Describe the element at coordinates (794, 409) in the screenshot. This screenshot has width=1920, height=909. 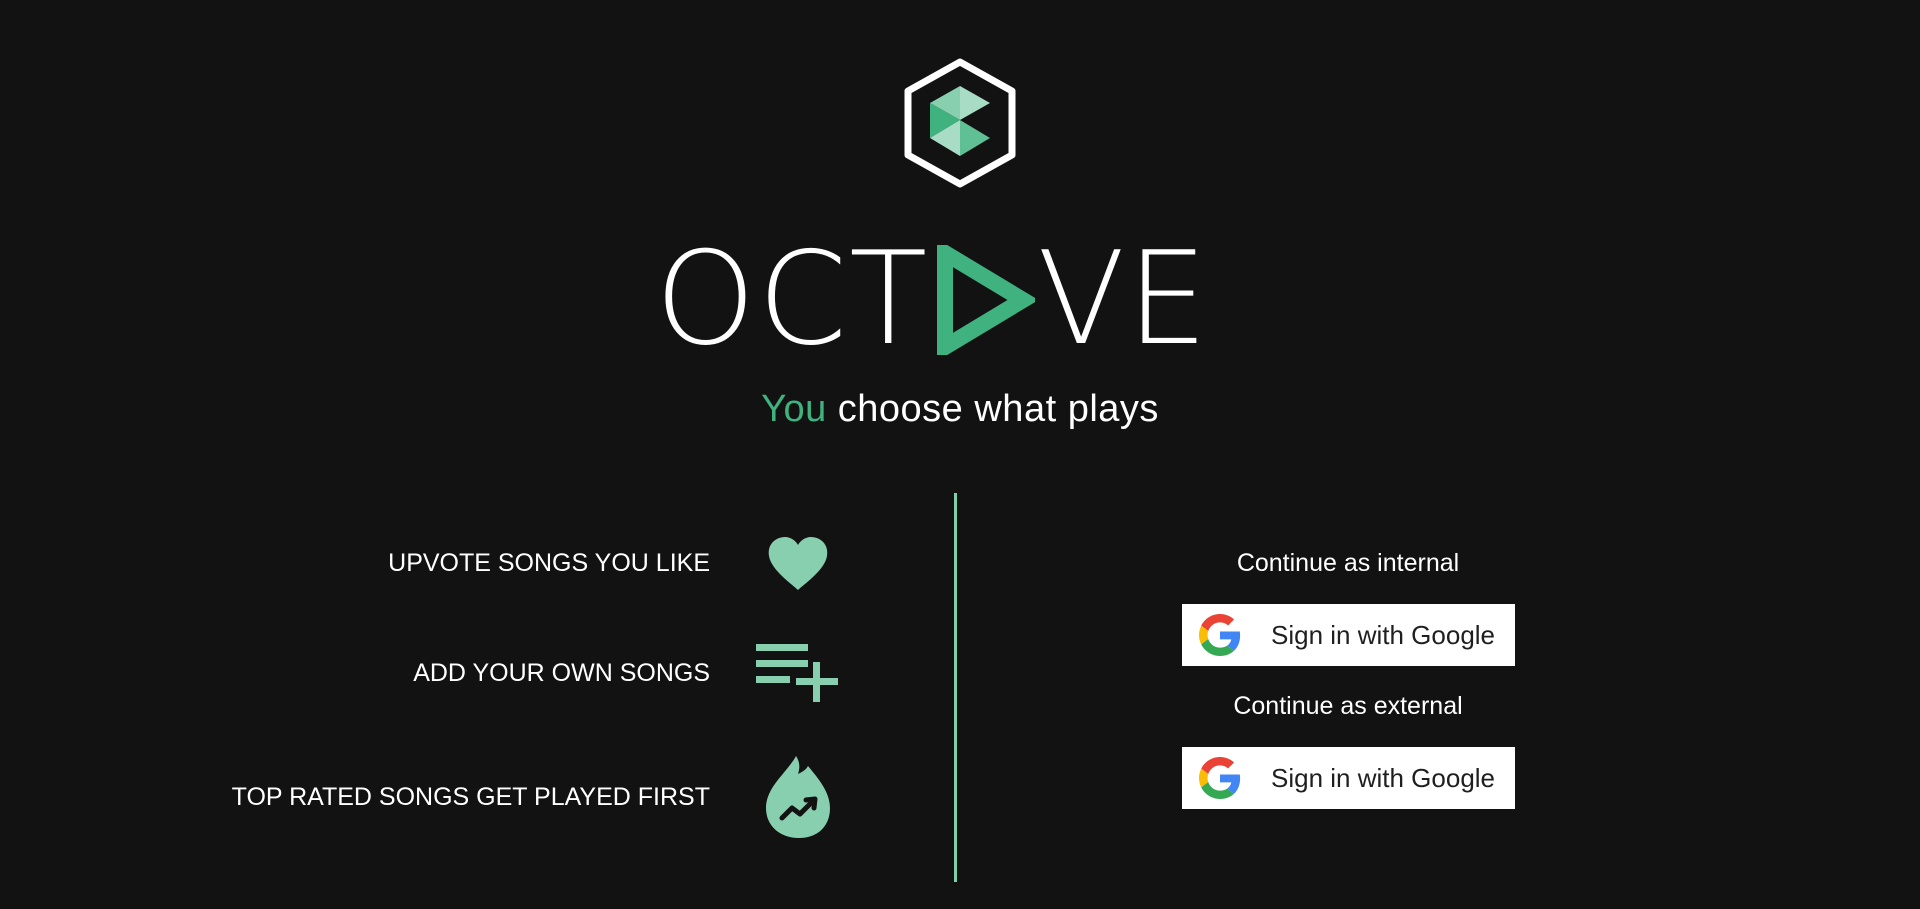
I see `tagline-accent: You` at that location.